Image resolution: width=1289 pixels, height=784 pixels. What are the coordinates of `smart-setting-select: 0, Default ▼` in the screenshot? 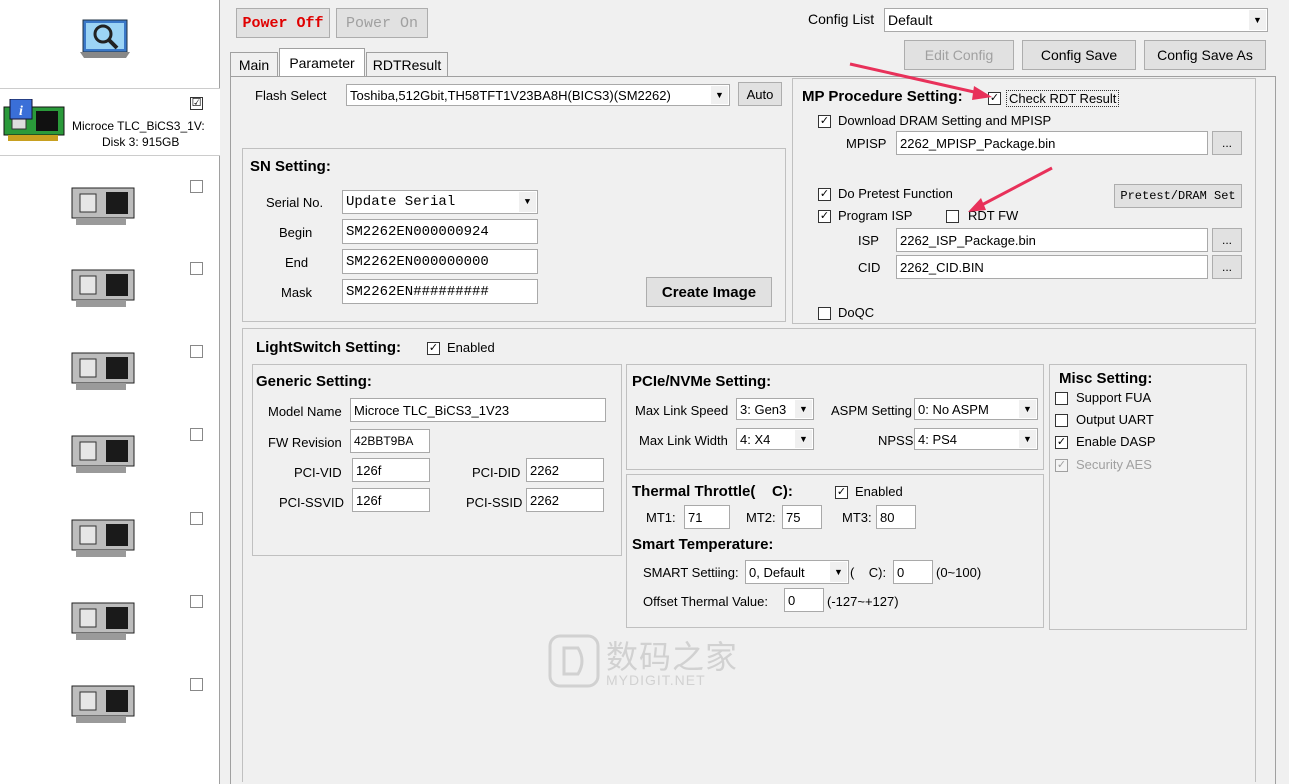 It's located at (797, 572).